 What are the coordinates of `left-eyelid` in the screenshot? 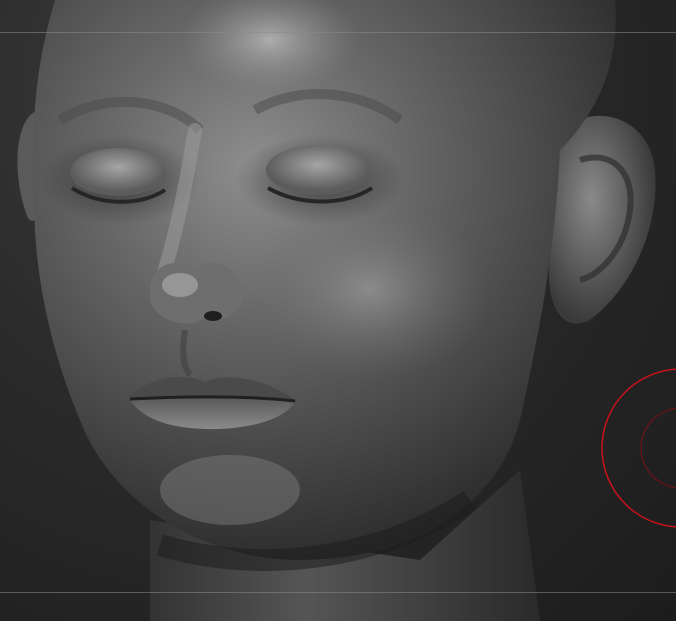 It's located at (118, 172).